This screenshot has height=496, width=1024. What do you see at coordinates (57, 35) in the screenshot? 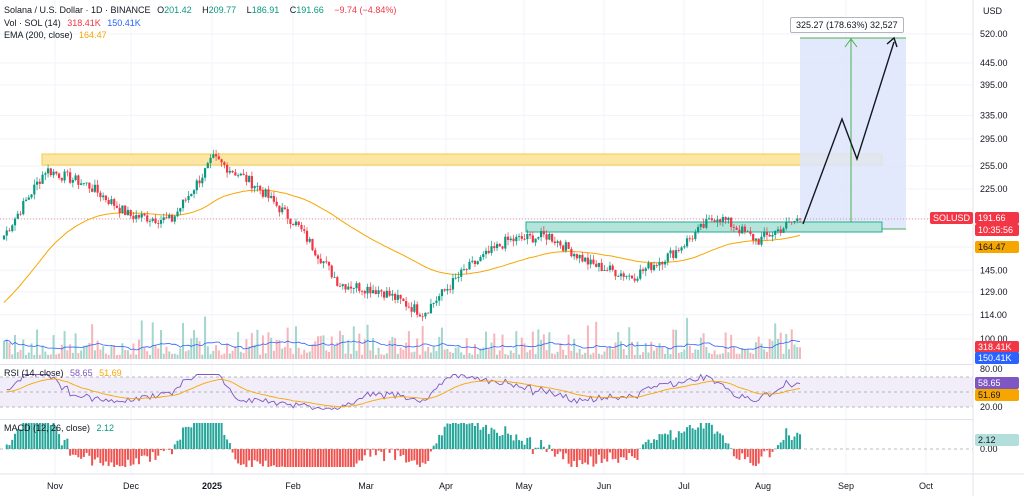
I see `ema-legend: EMA (200, close) 164.47` at bounding box center [57, 35].